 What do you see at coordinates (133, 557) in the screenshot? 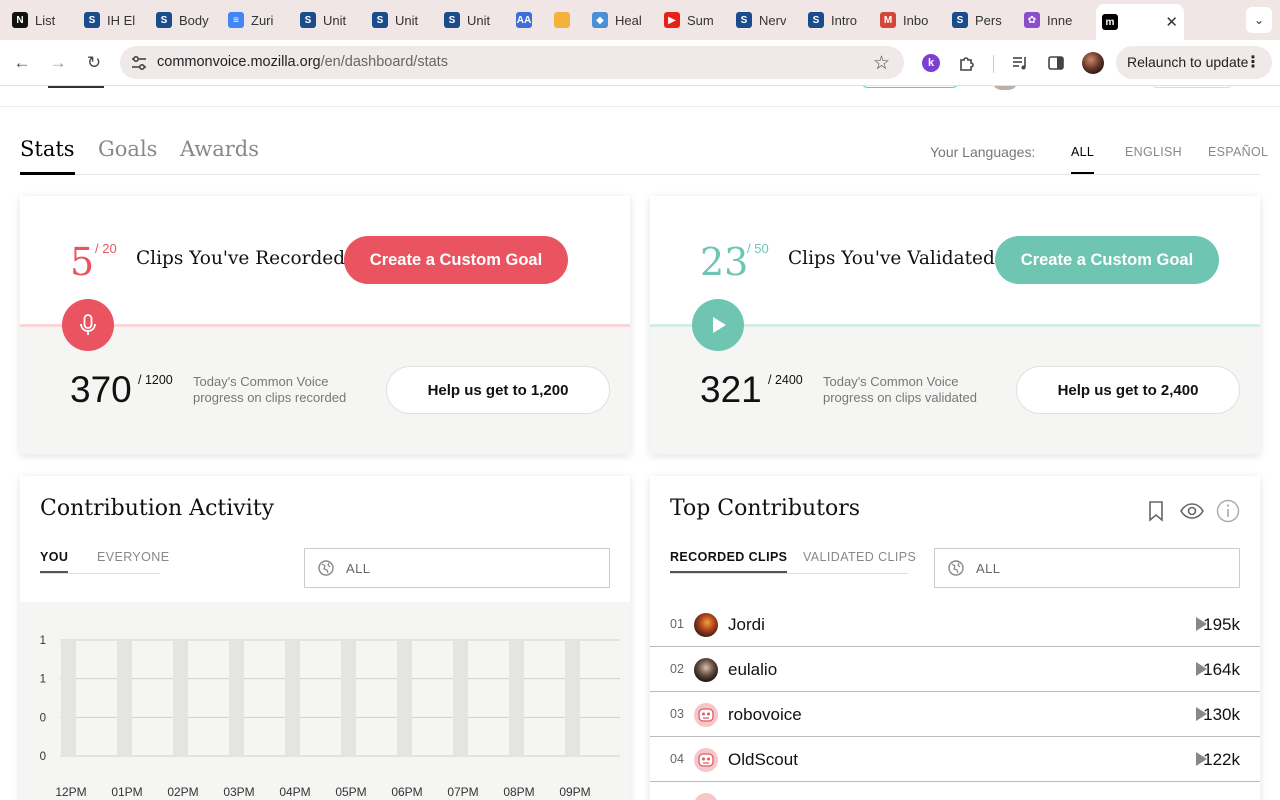
I see `tab-everyone: EVERYONE` at bounding box center [133, 557].